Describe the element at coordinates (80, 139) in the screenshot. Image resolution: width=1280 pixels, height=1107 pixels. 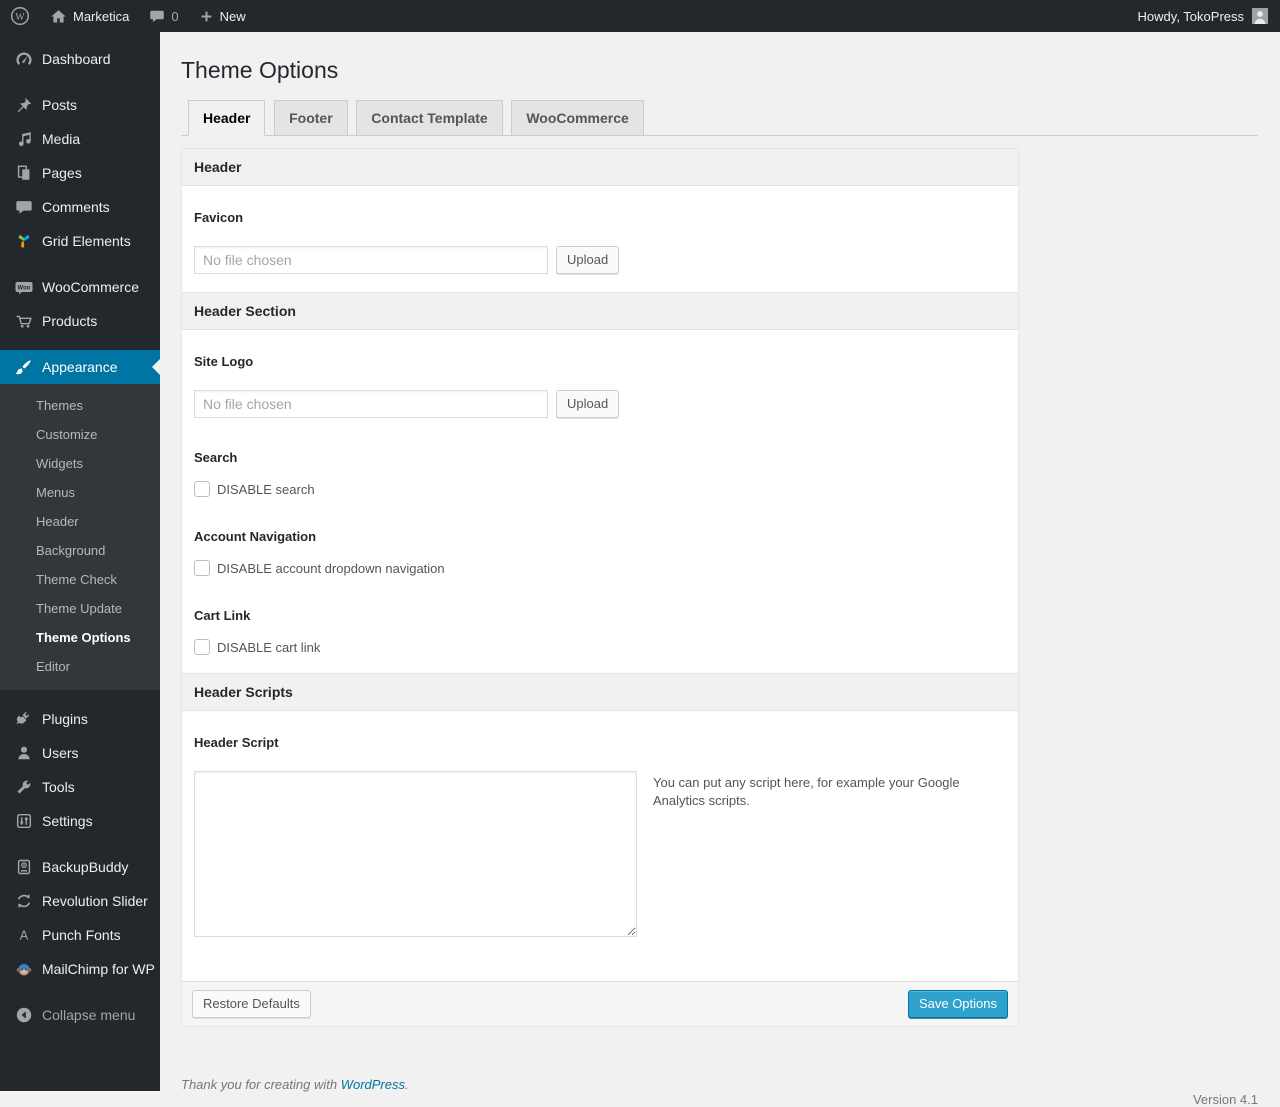
I see `sidebar-item-media: Media` at that location.